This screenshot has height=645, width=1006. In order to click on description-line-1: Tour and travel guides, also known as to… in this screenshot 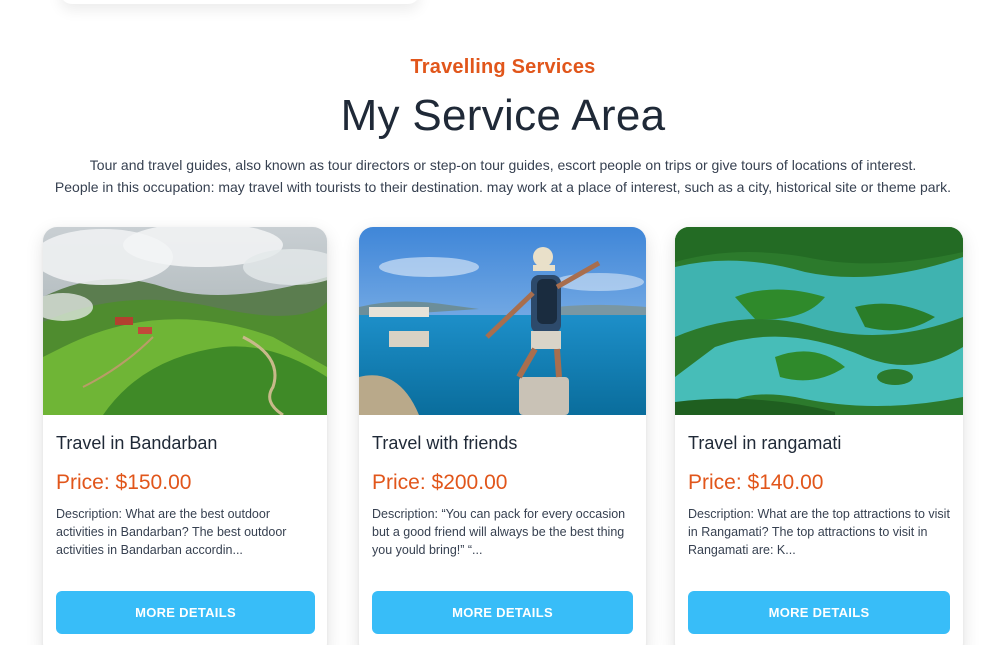, I will do `click(503, 165)`.